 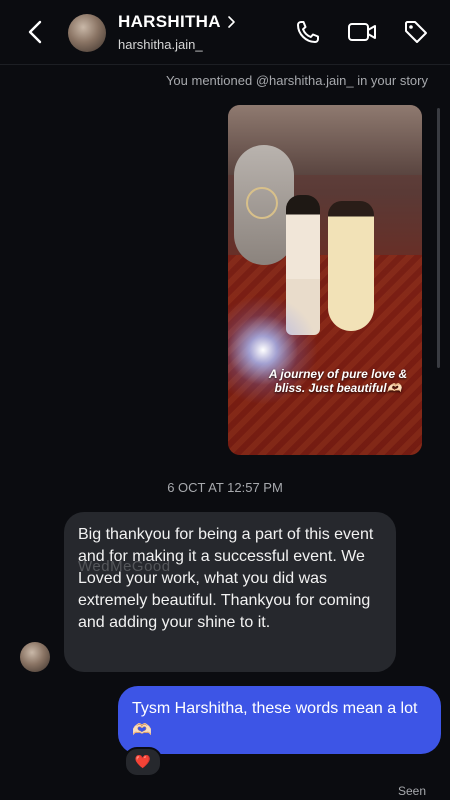 I want to click on back-chevron-icon, so click(x=36, y=32).